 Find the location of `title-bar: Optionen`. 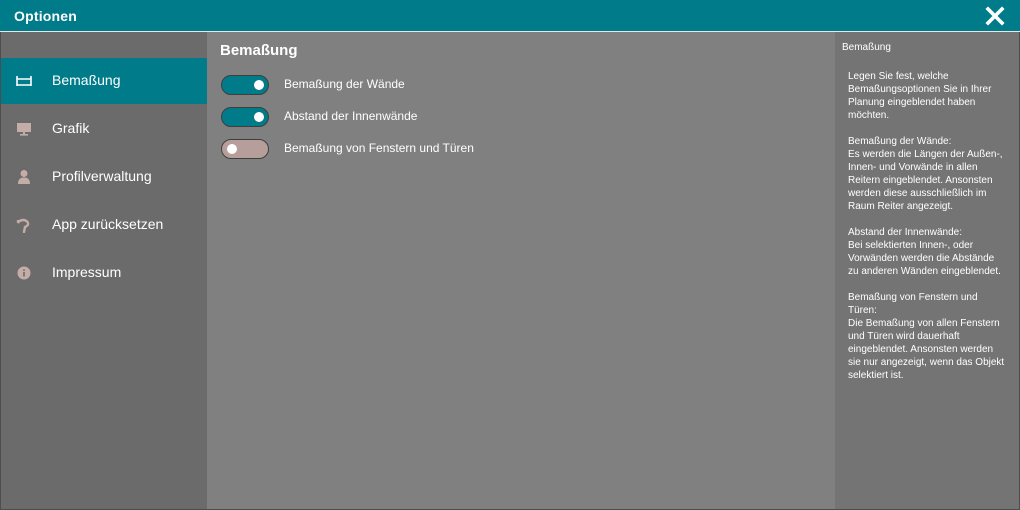

title-bar: Optionen is located at coordinates (510, 16).